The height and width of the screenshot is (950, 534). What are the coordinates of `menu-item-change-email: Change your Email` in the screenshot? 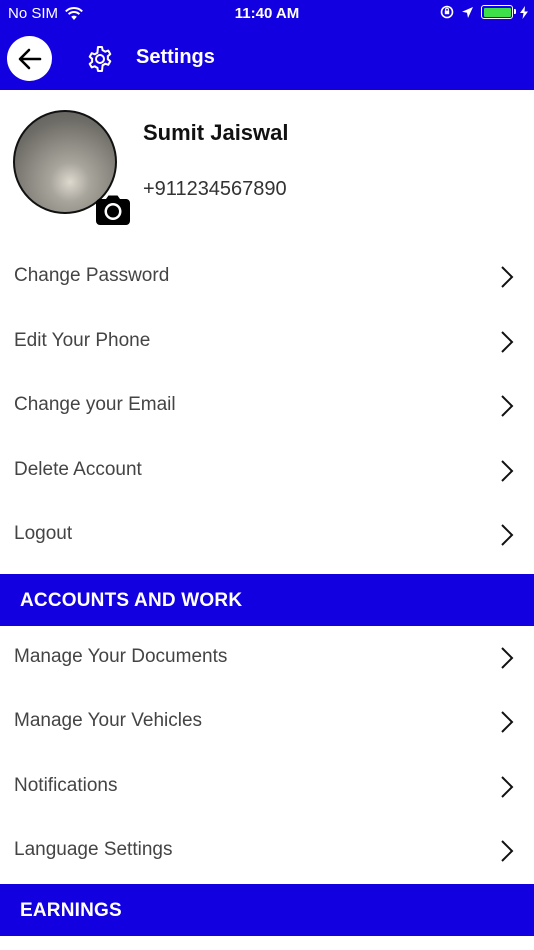 It's located at (267, 406).